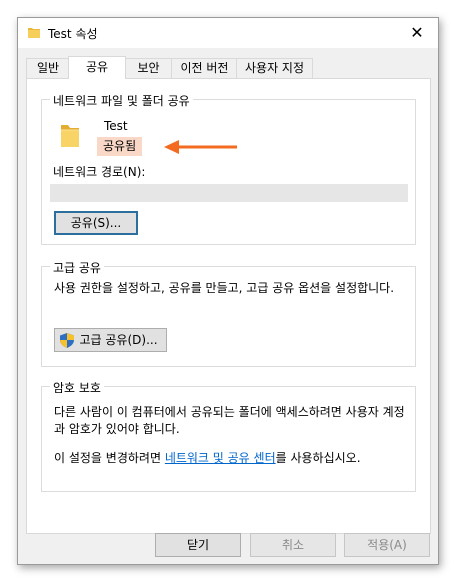 The width and height of the screenshot is (455, 581). Describe the element at coordinates (116, 126) in the screenshot. I see `folder-name: Test` at that location.